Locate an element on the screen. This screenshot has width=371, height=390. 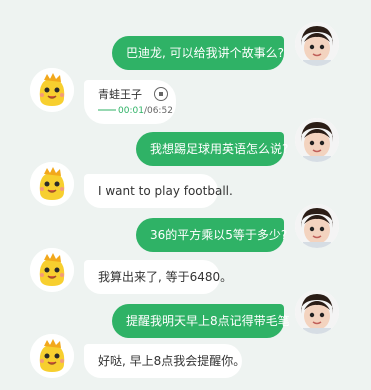
bot-message-3: 好哒, 早上8点我会提醒你。 is located at coordinates (165, 361).